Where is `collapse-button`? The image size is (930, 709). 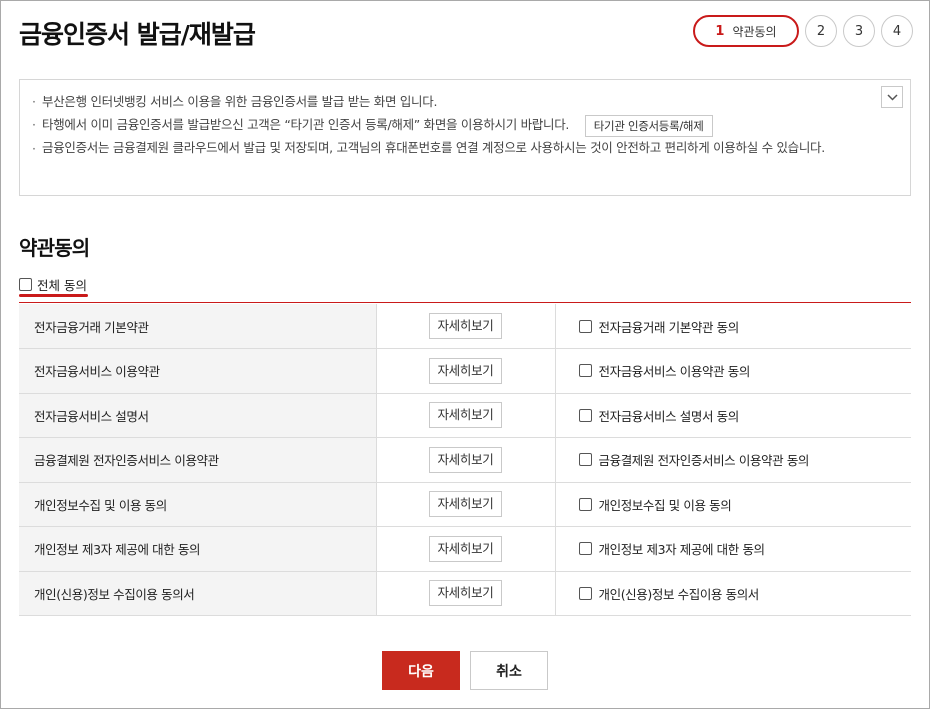
collapse-button is located at coordinates (892, 97).